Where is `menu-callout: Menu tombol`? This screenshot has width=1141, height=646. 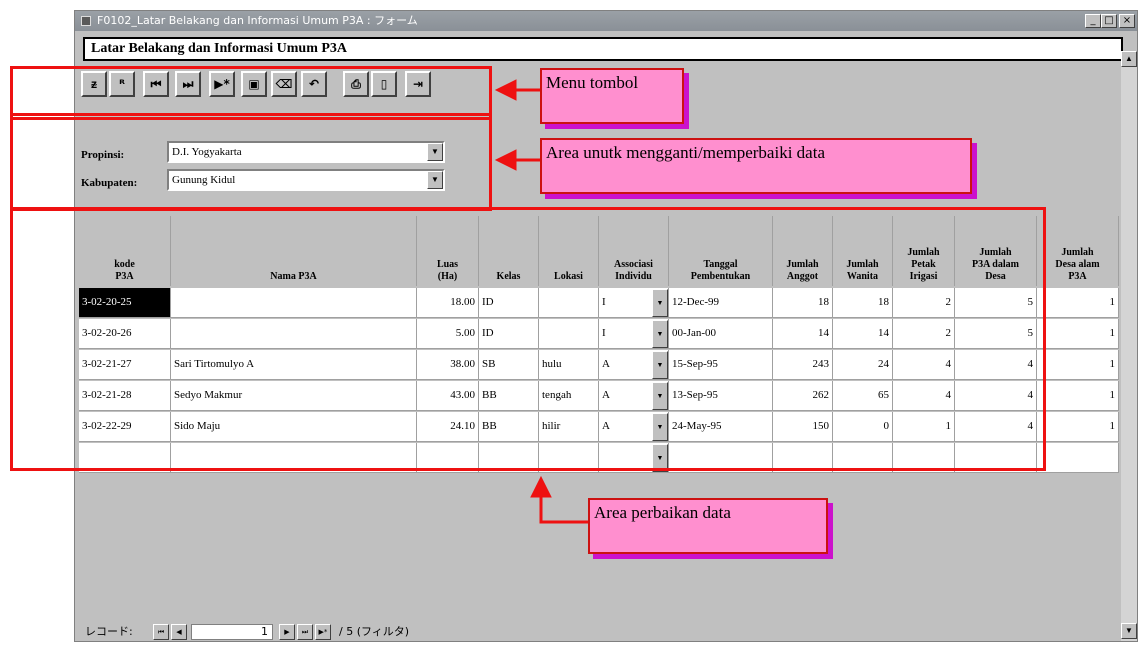 menu-callout: Menu tombol is located at coordinates (612, 96).